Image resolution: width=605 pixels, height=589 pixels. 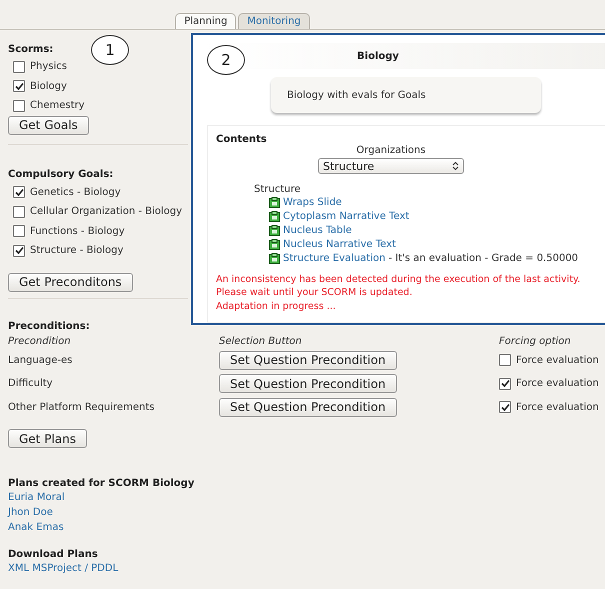 I want to click on precondition-name: Language-es, so click(x=41, y=360).